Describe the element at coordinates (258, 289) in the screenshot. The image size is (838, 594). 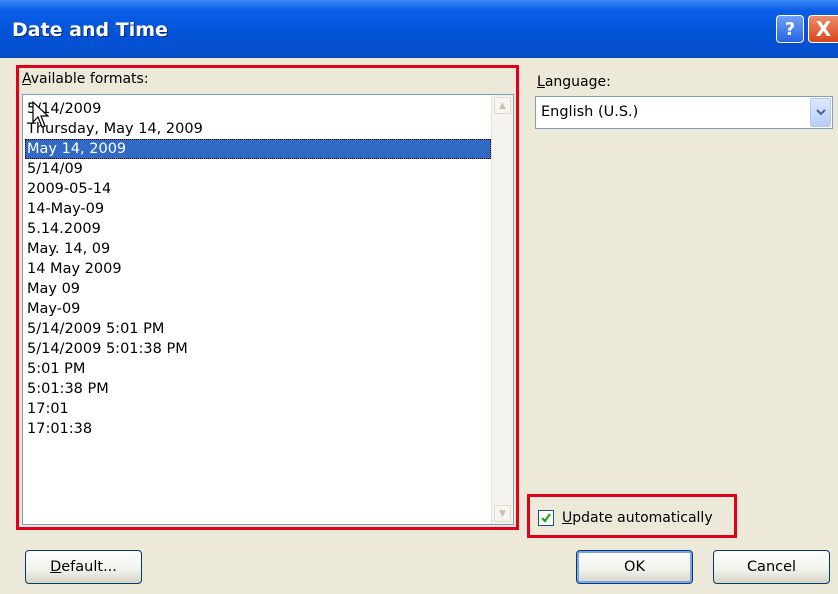
I see `list-item: May 09` at that location.